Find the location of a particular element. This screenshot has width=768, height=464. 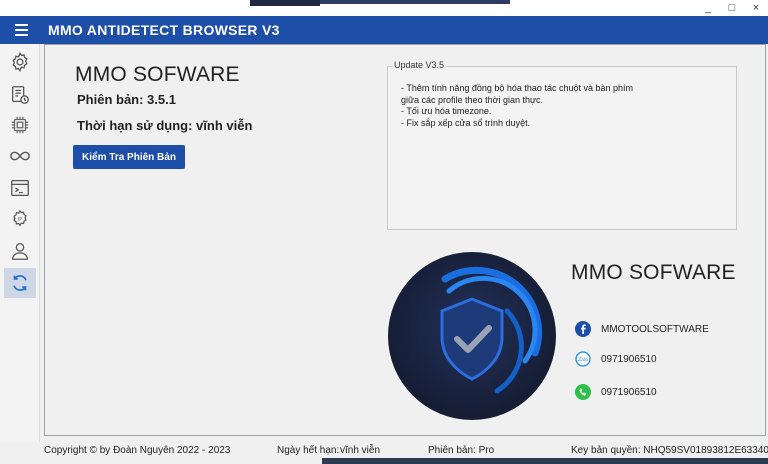

phone-contact: 0971906510 is located at coordinates (616, 392).